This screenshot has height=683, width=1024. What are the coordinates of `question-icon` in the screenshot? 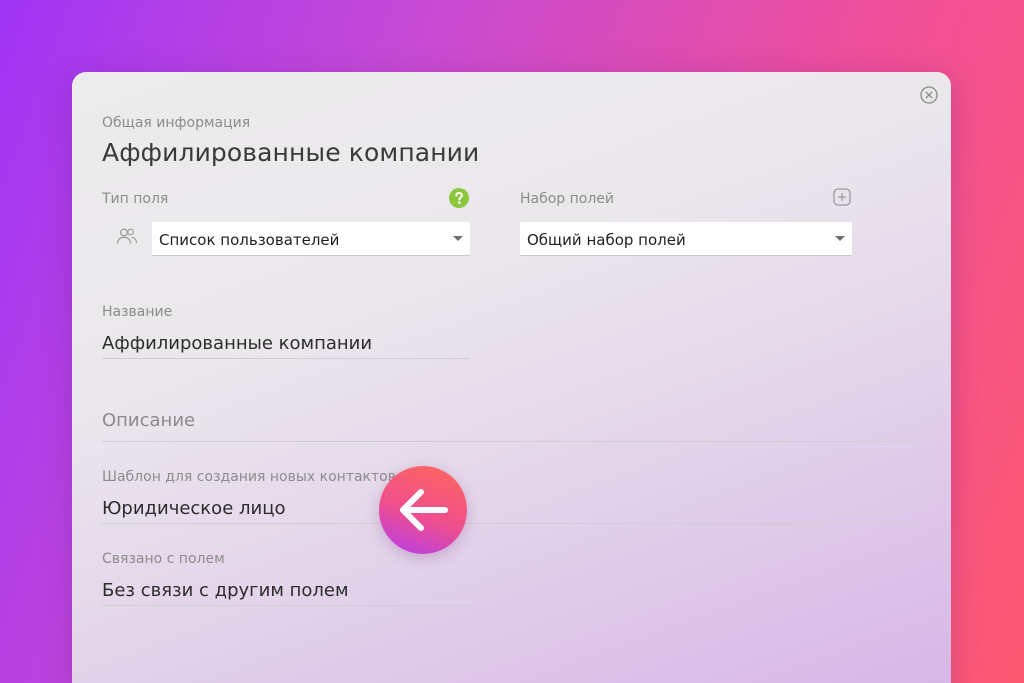 It's located at (459, 198).